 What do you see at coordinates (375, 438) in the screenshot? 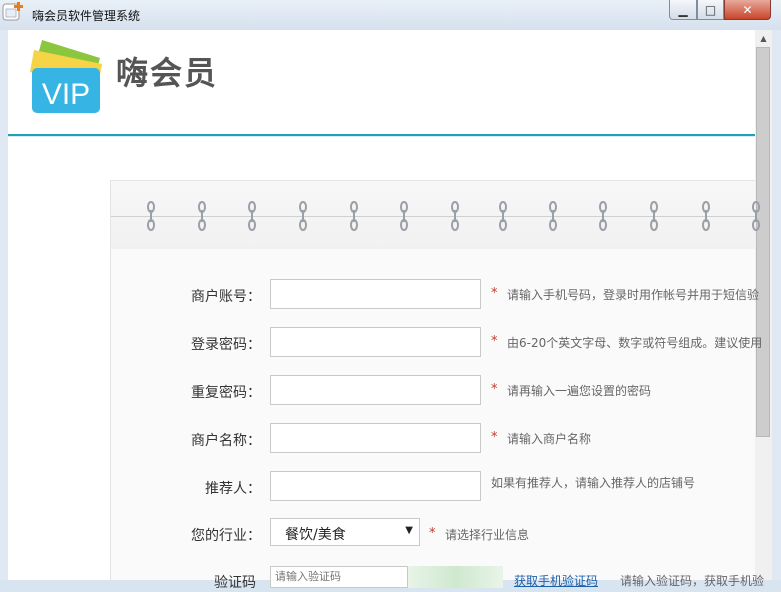
I see `merchant-name-input` at bounding box center [375, 438].